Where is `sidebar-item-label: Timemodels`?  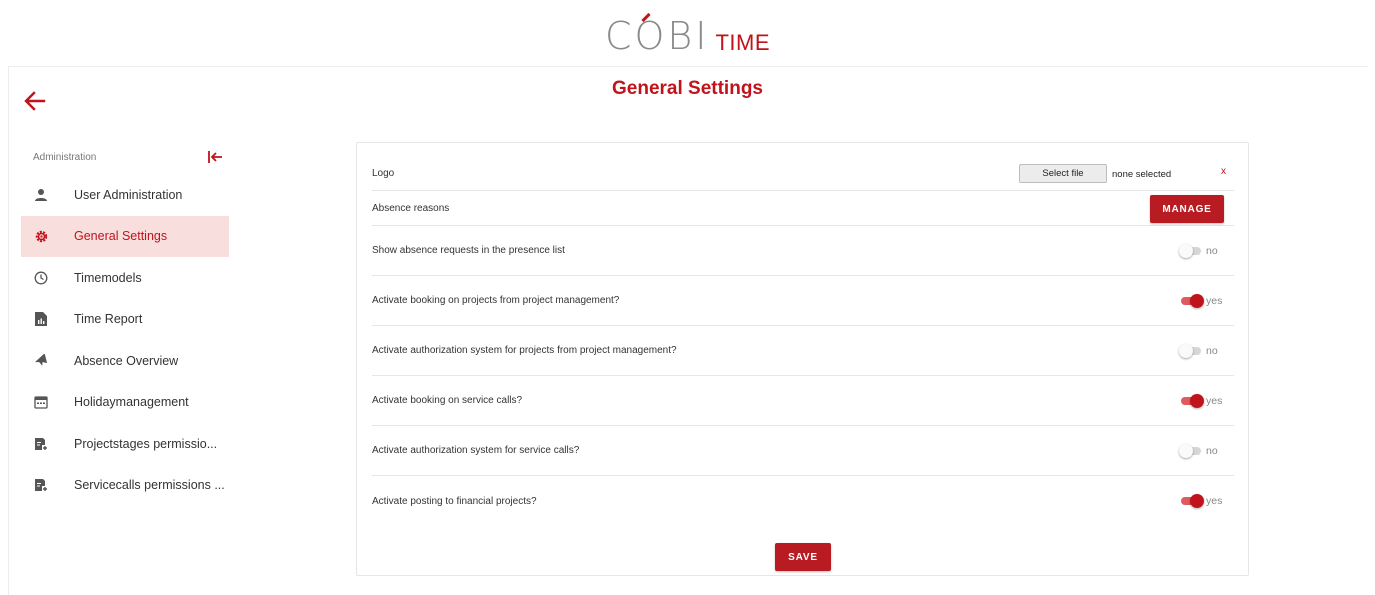 sidebar-item-label: Timemodels is located at coordinates (108, 277).